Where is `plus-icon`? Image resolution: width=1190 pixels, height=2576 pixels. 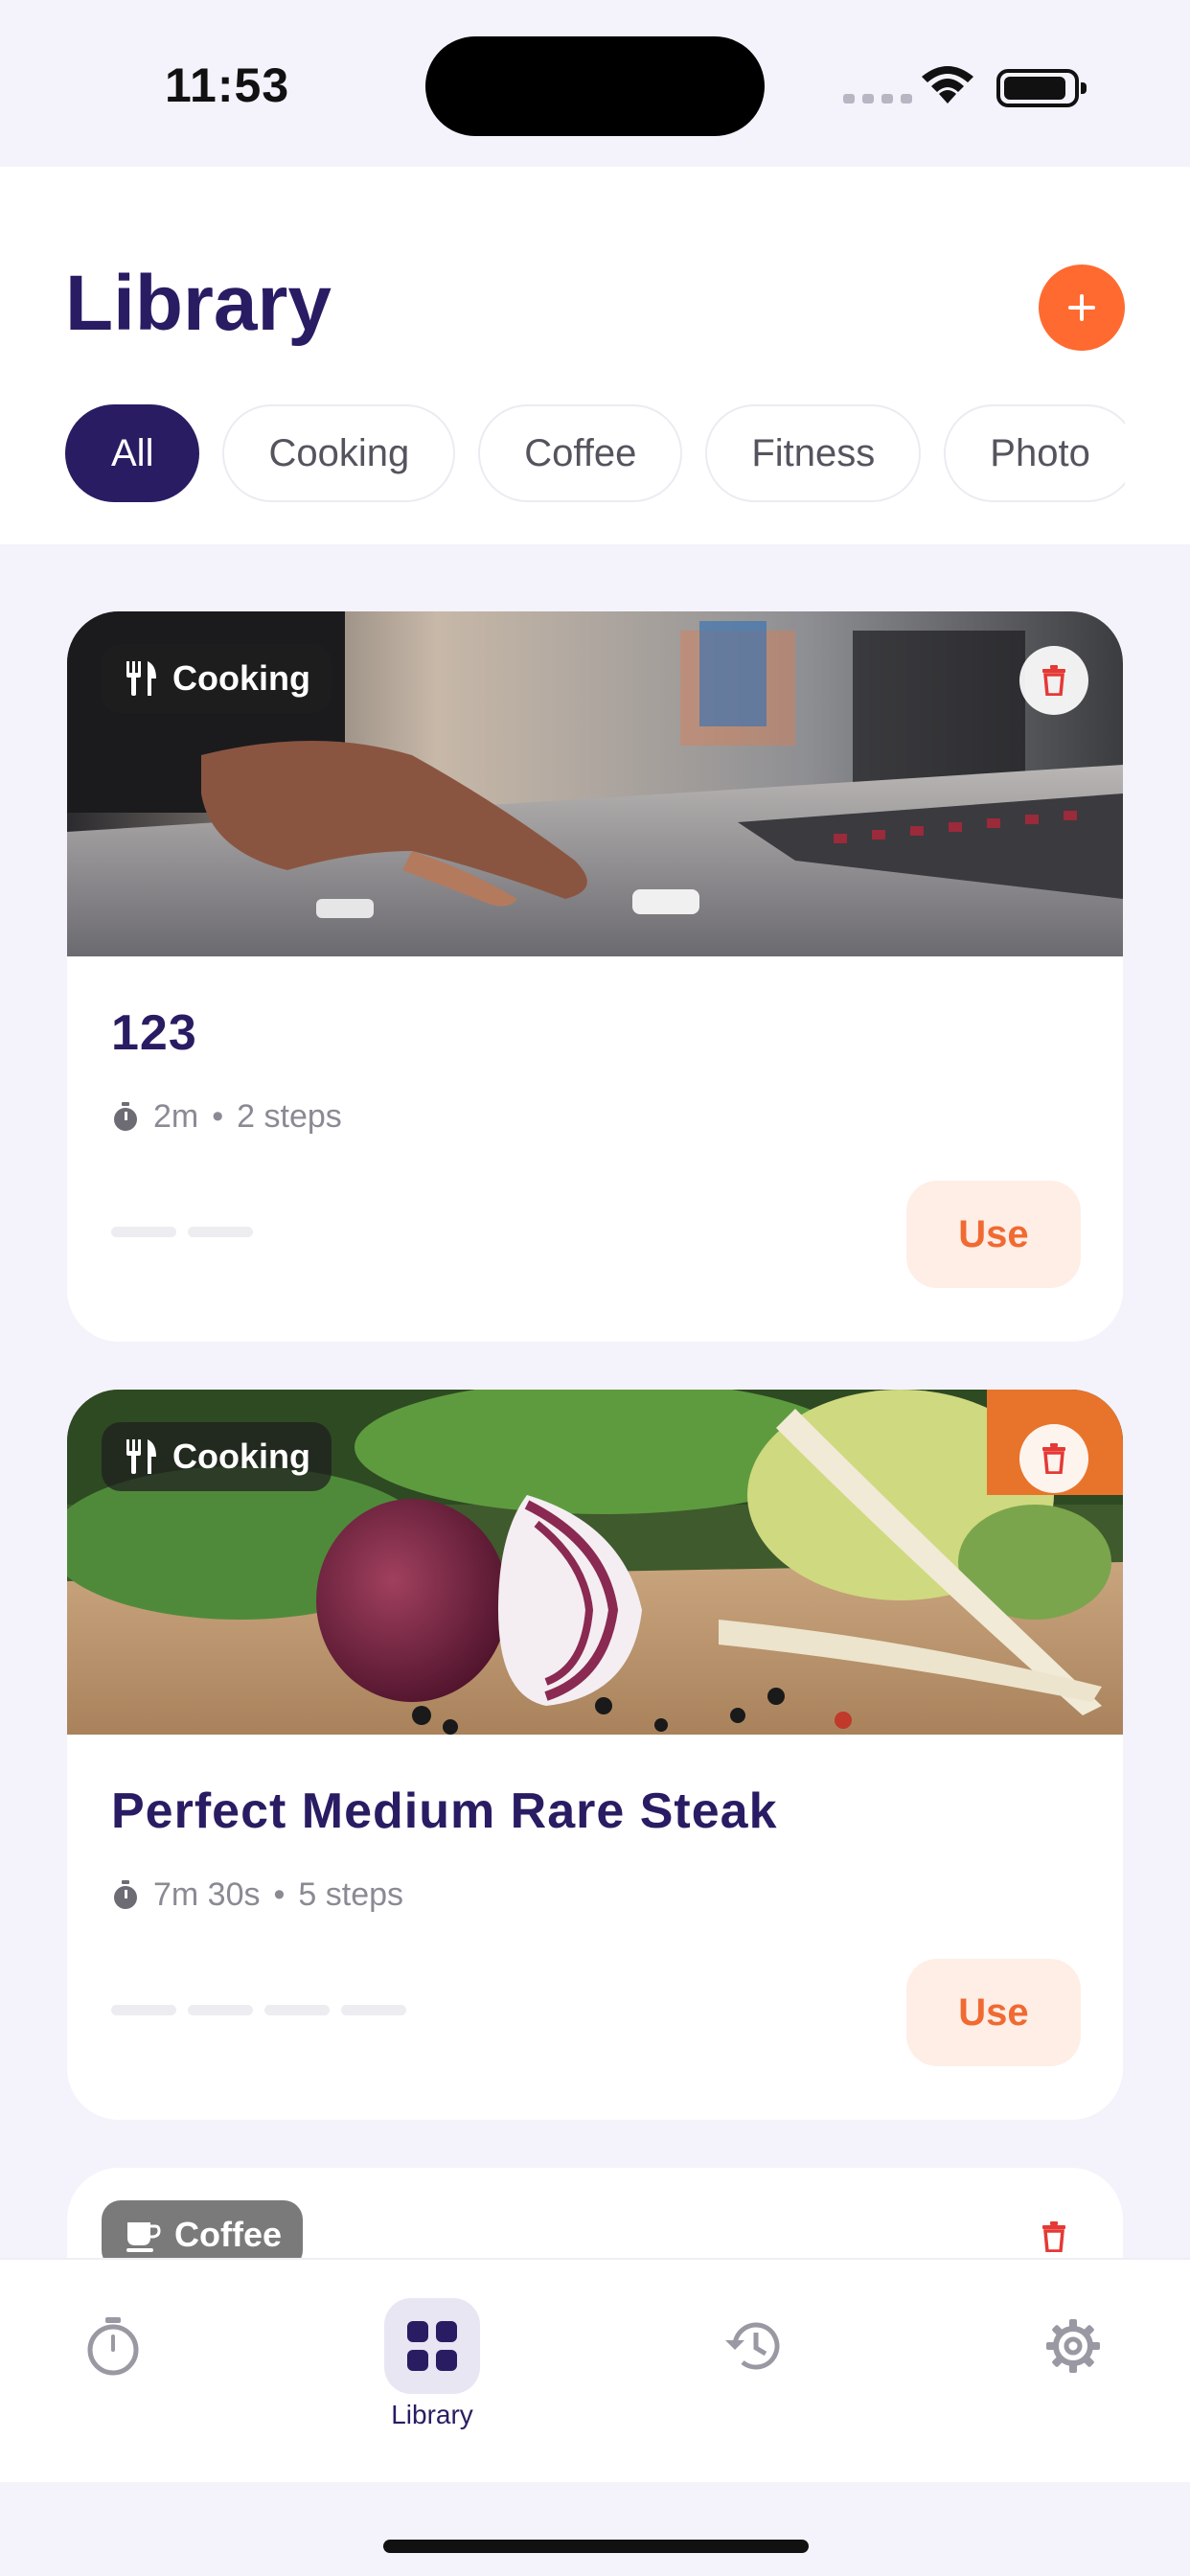 plus-icon is located at coordinates (1081, 307).